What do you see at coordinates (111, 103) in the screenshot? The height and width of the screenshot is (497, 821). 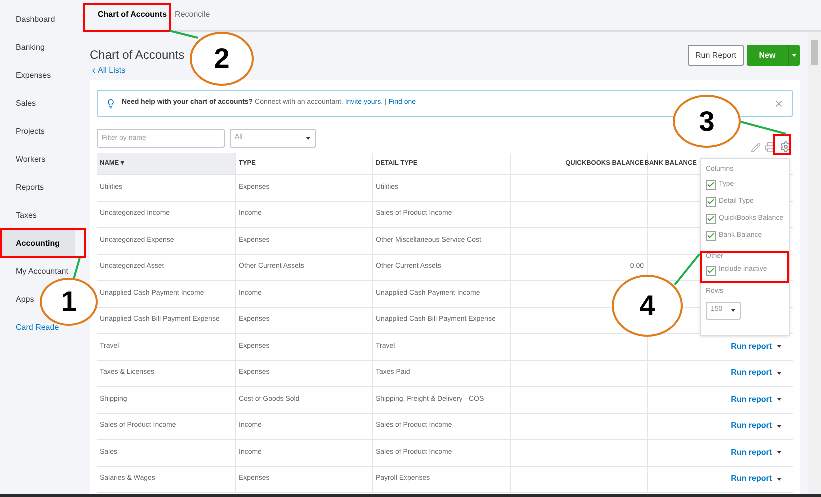 I see `lightbulb-icon` at bounding box center [111, 103].